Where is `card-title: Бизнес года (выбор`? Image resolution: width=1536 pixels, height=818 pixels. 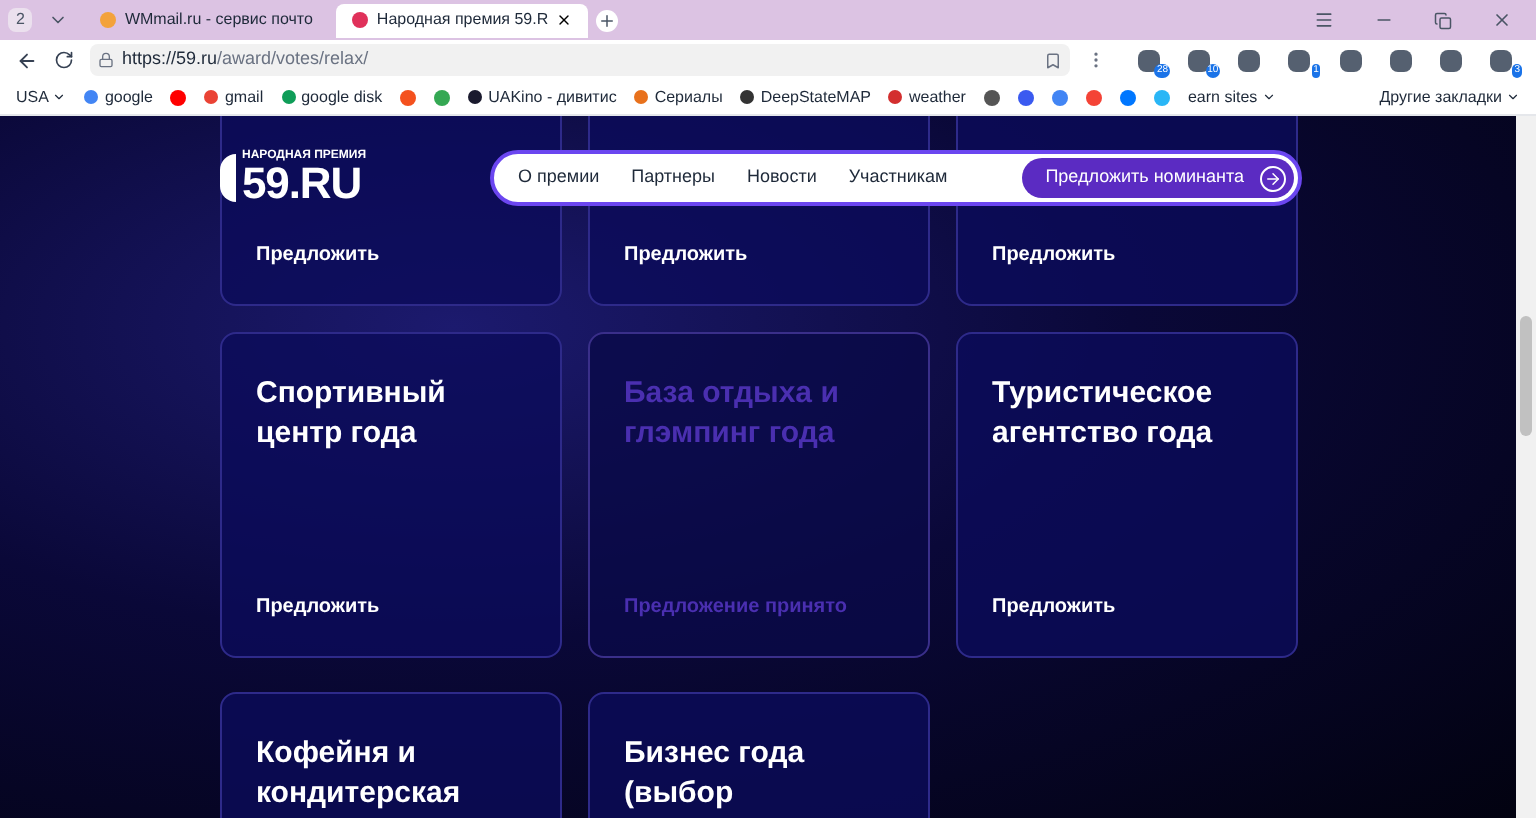
card-title: Бизнес года (выбор is located at coordinates (715, 774).